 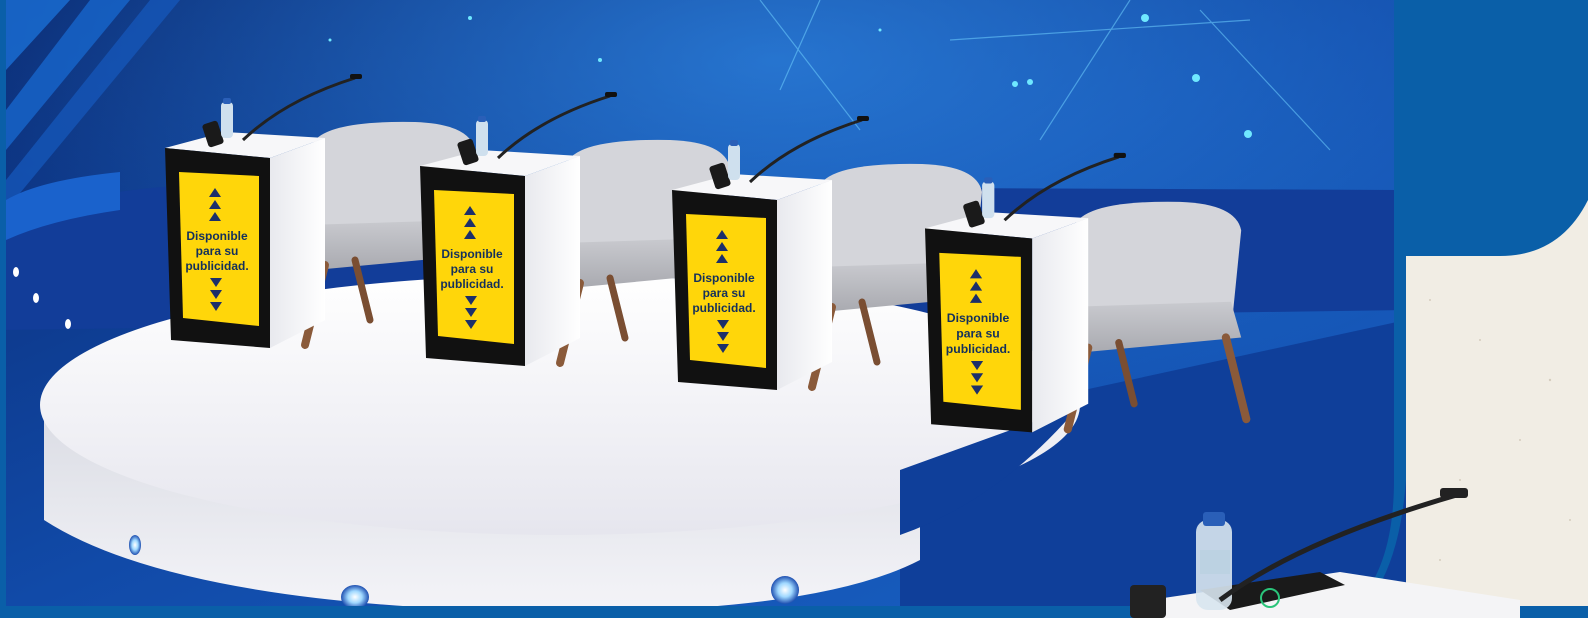 I want to click on blue-corner-panel, so click(x=1497, y=128).